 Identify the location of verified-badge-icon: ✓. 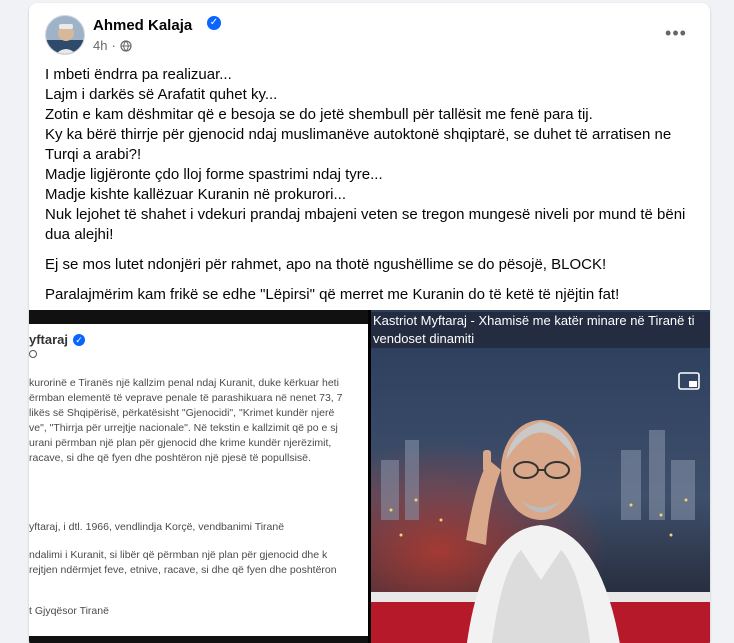
(214, 23).